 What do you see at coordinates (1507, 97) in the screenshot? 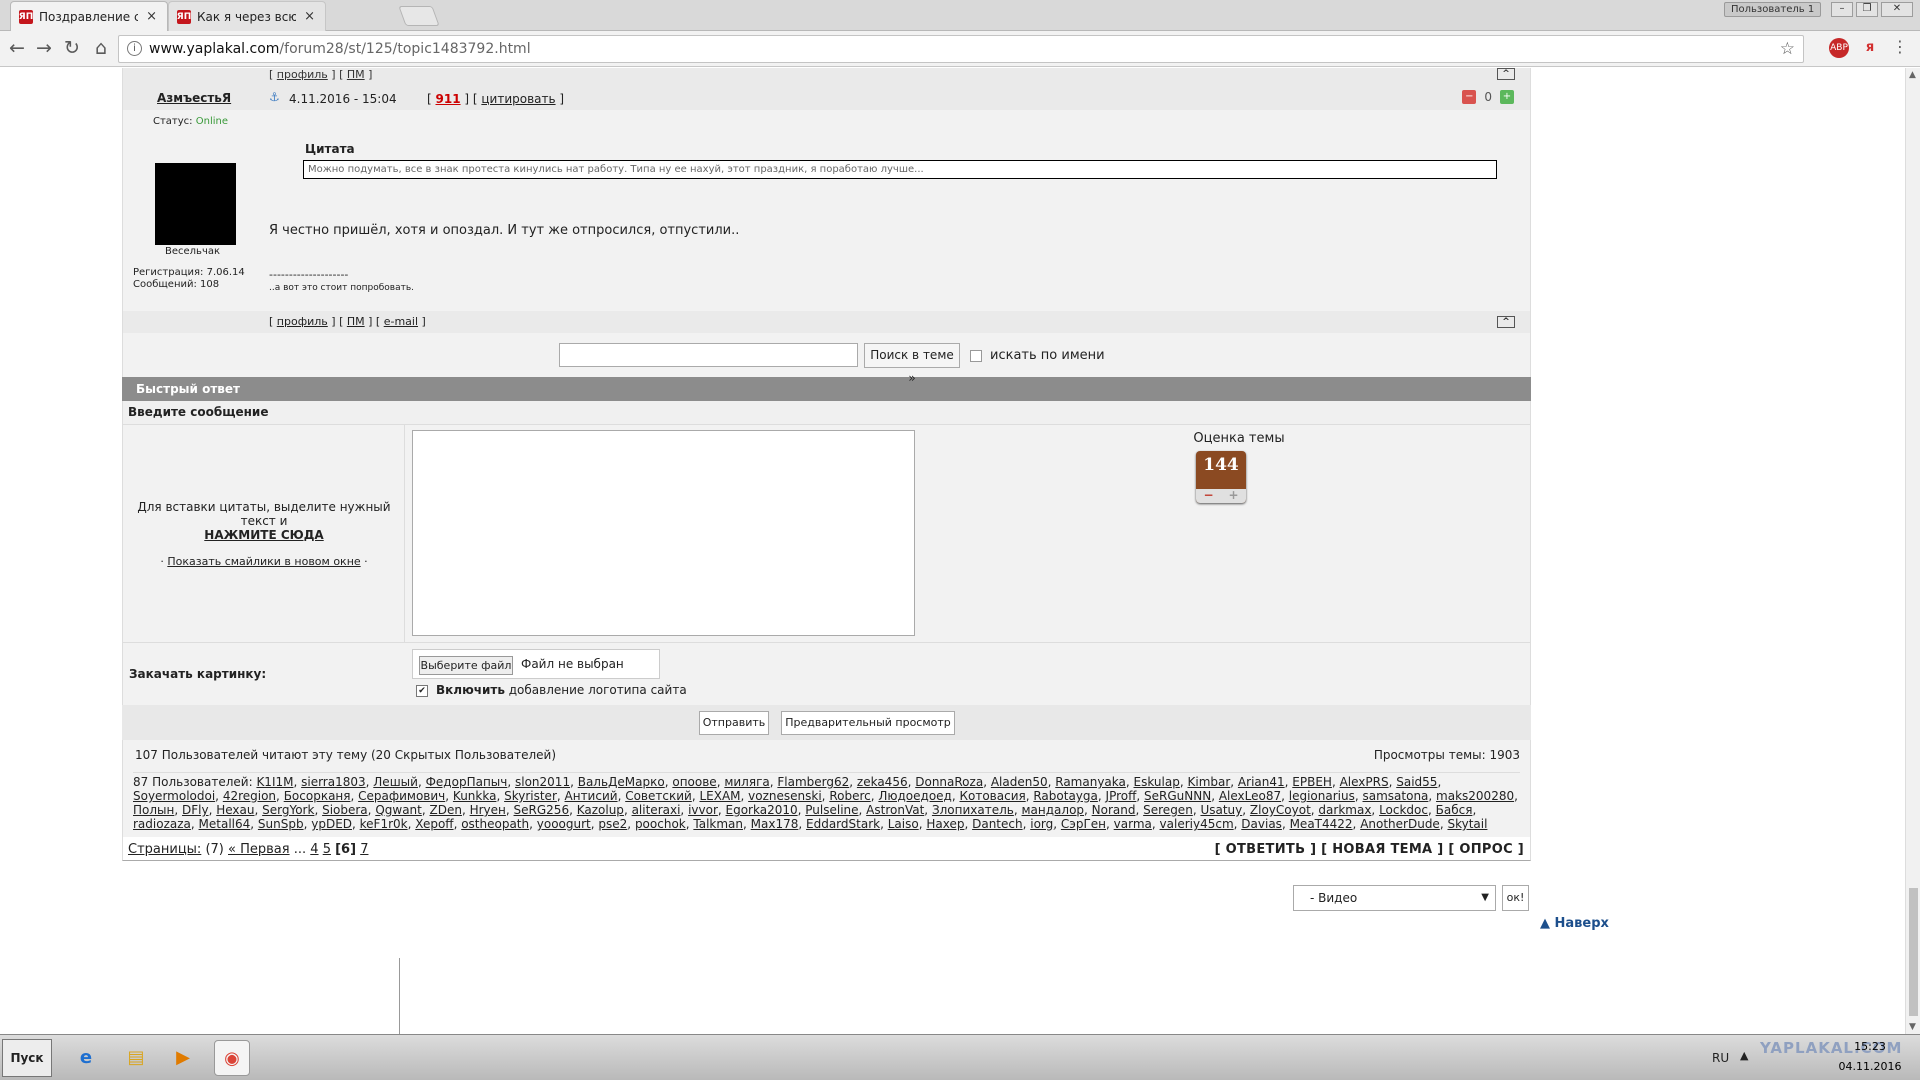
I see `rep-plus-icon: +` at bounding box center [1507, 97].